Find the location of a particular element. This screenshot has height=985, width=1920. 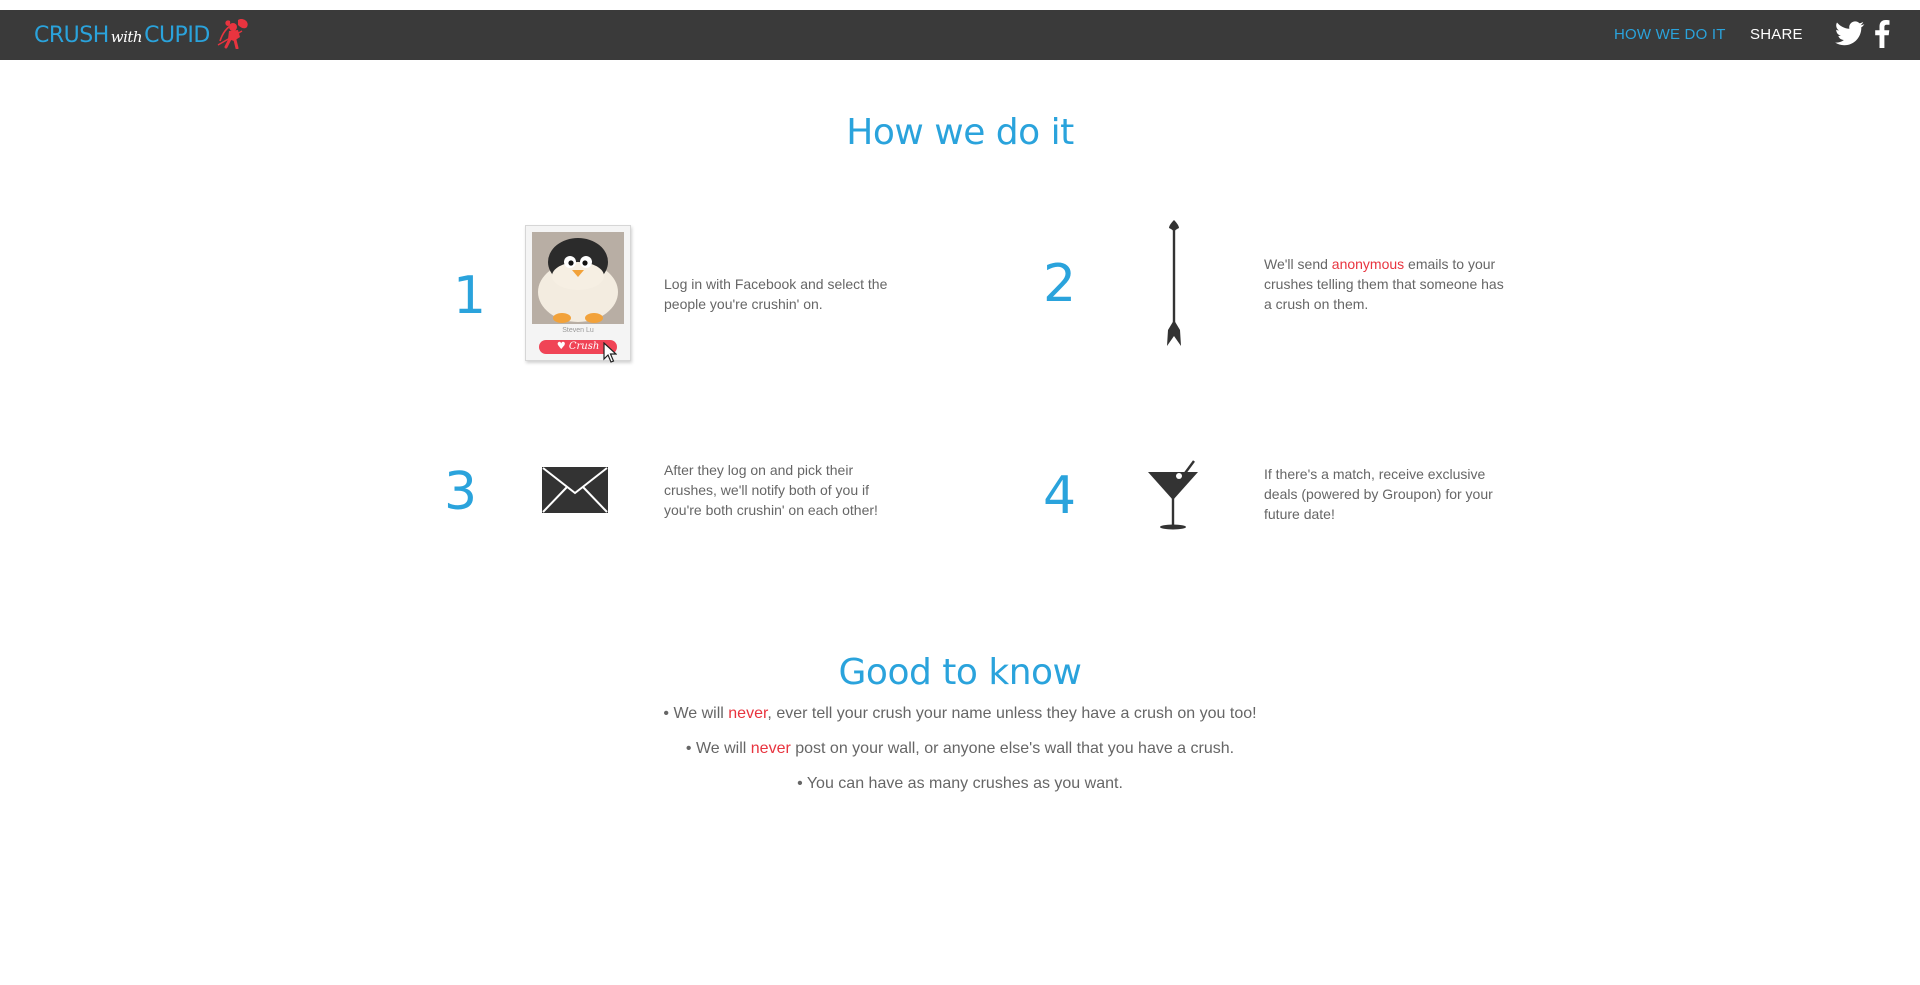

crush-button-label: Crush is located at coordinates (584, 346).